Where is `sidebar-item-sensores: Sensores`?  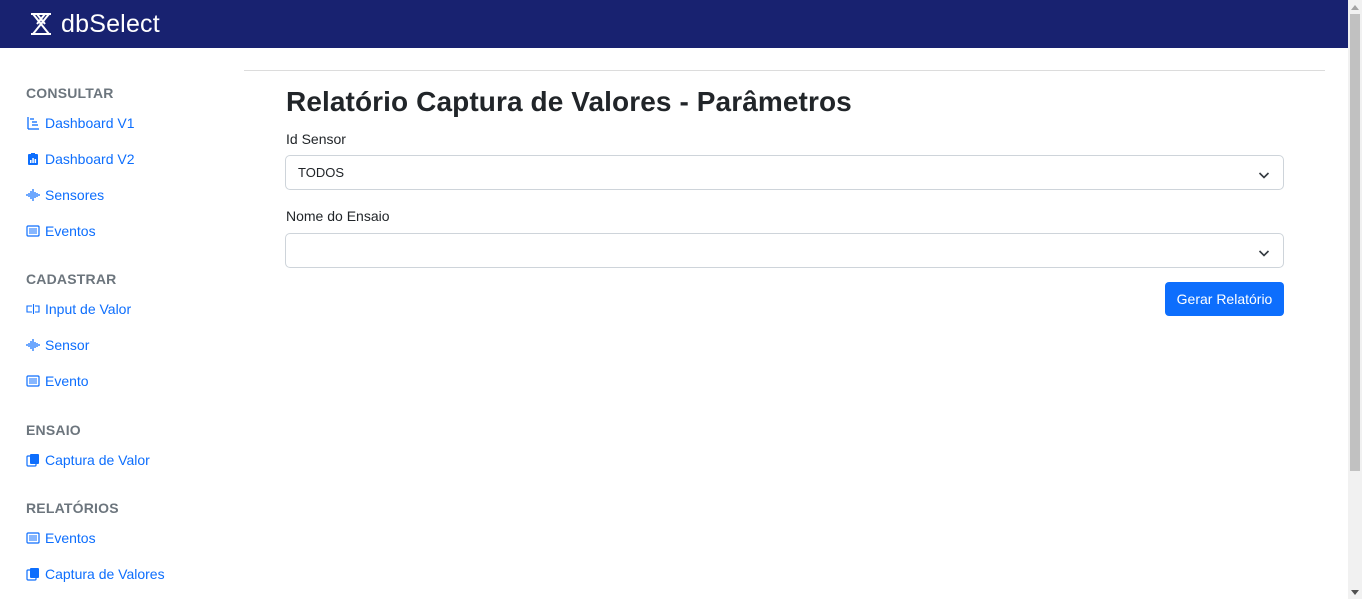
sidebar-item-sensores: Sensores is located at coordinates (65, 195).